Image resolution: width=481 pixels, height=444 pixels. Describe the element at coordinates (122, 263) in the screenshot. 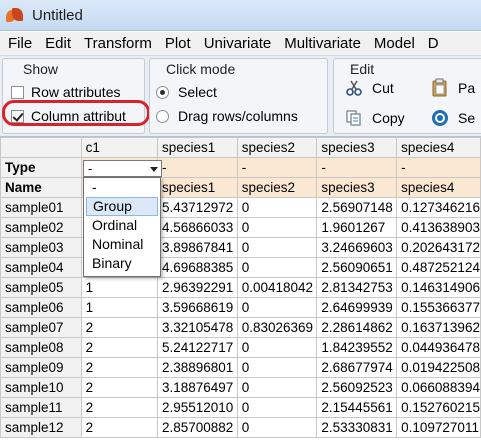

I see `dropdown-option-binary: Binary` at that location.